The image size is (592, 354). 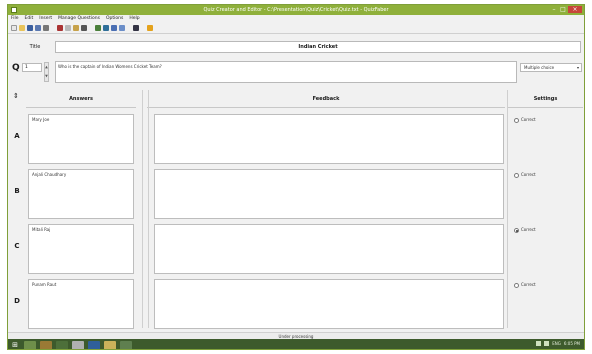 What do you see at coordinates (150, 28) in the screenshot?
I see `help-icon` at bounding box center [150, 28].